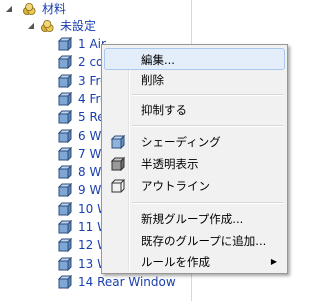 The width and height of the screenshot is (320, 301). Describe the element at coordinates (118, 186) in the screenshot. I see `outline-cube-icon` at that location.